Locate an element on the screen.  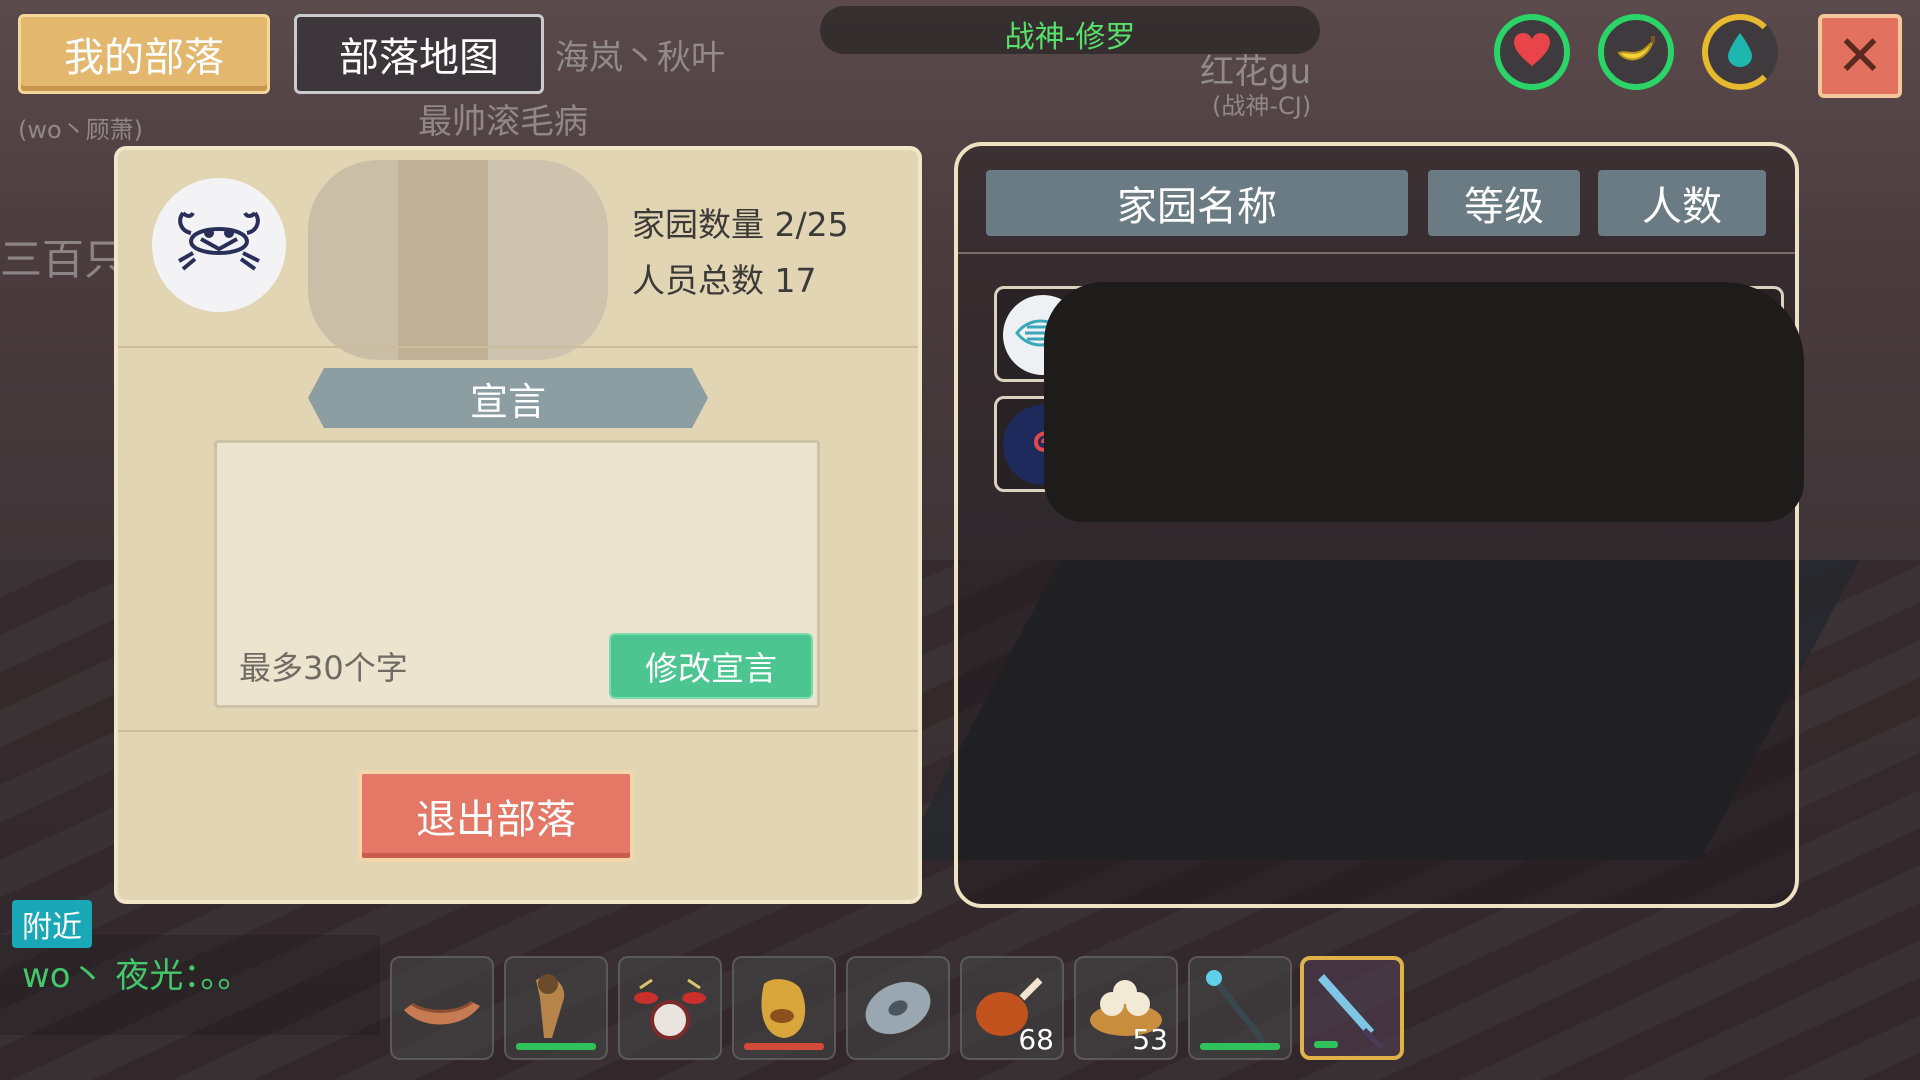
chat-channel-tag: 附近 is located at coordinates (52, 924).